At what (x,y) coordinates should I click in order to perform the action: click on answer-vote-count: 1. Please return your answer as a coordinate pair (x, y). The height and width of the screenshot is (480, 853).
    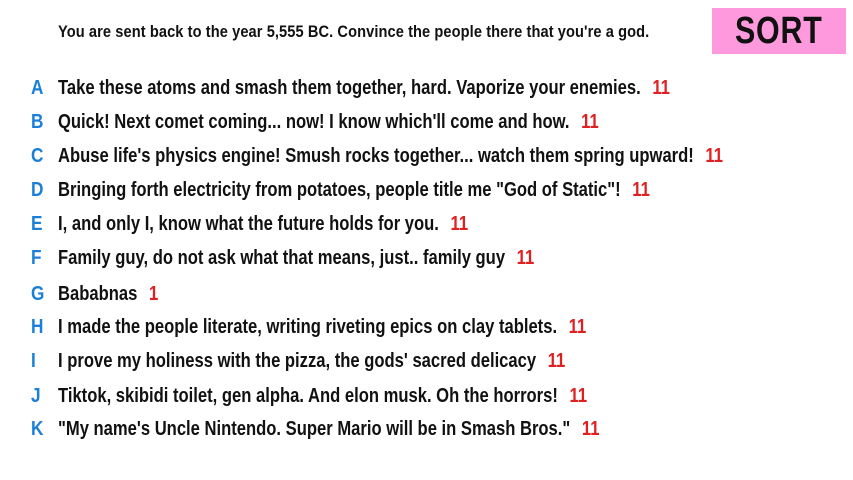
    Looking at the image, I should click on (153, 293).